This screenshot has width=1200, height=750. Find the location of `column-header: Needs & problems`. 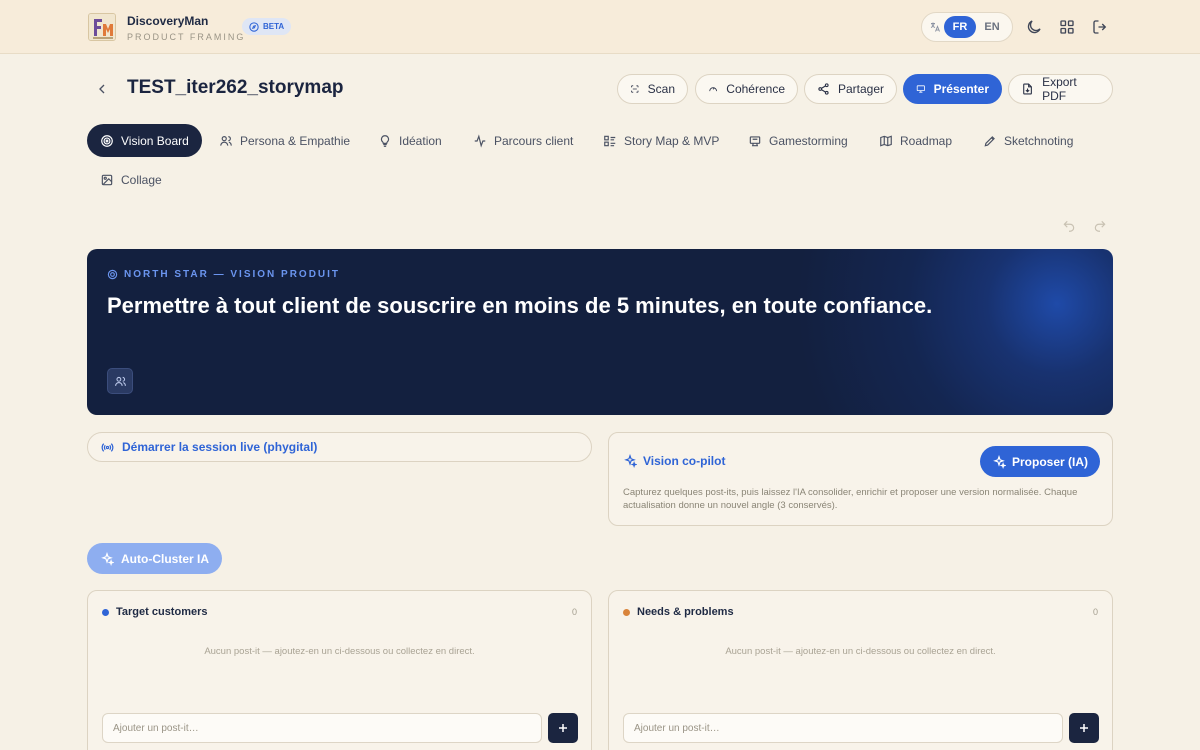

column-header: Needs & problems is located at coordinates (678, 612).